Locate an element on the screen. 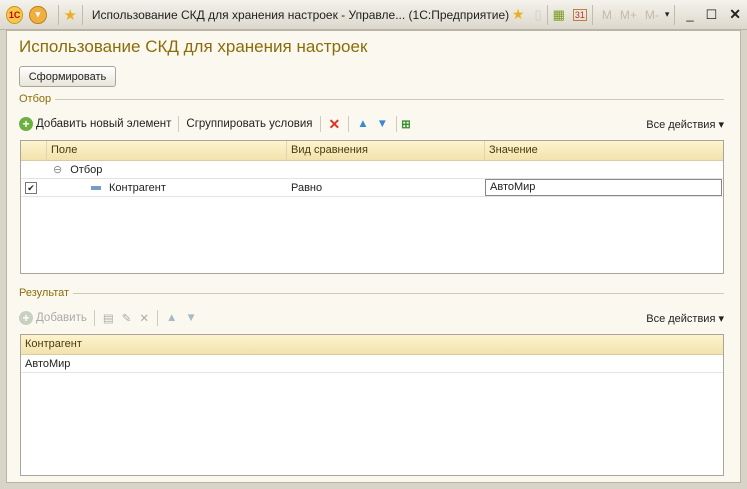  filter-group: Отбор is located at coordinates (371, 99).